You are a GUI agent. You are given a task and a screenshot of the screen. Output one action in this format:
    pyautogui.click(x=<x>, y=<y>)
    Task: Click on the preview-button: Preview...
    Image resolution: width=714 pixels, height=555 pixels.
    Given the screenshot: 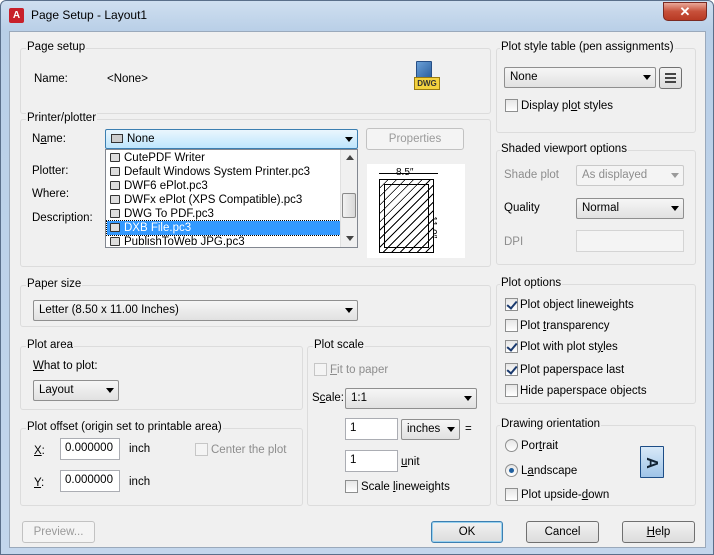 What is the action you would take?
    pyautogui.click(x=58, y=532)
    